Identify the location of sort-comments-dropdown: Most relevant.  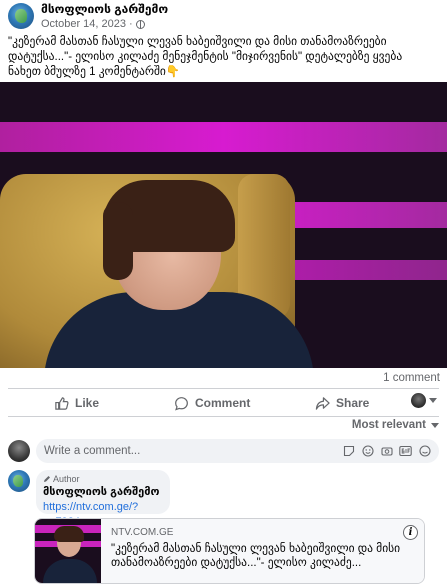
(395, 425).